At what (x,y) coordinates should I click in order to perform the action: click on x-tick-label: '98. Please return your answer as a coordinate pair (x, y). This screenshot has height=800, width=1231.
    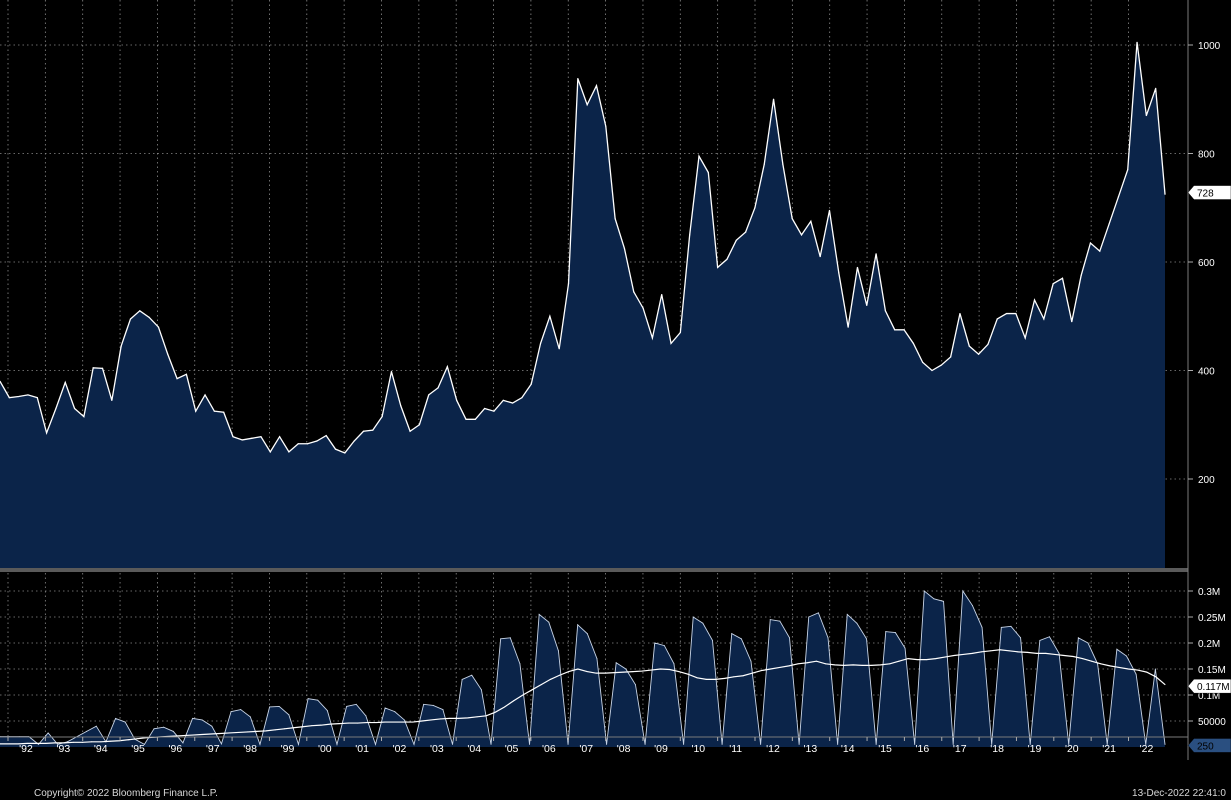
    Looking at the image, I should click on (250, 749).